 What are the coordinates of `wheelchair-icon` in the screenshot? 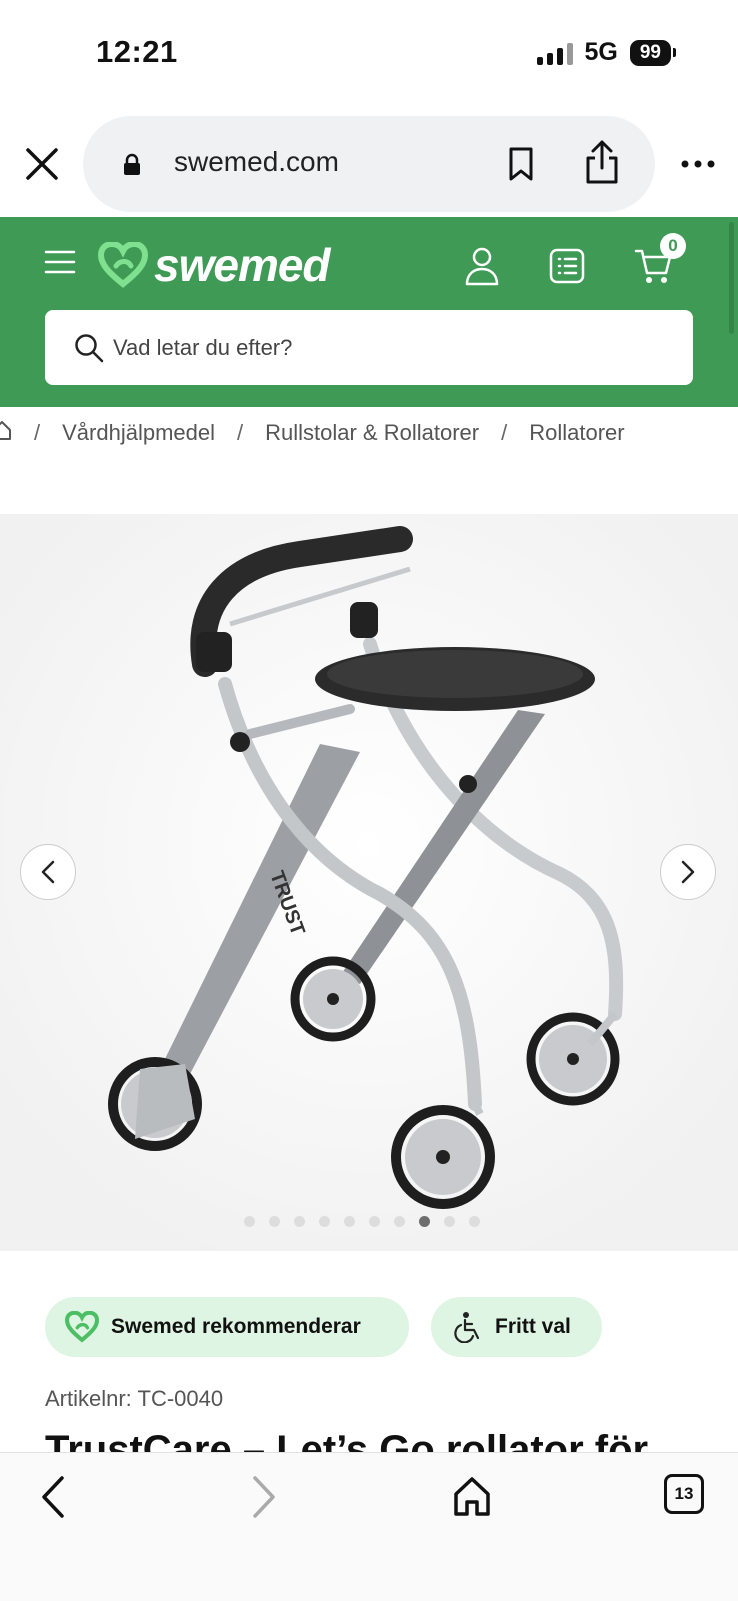 It's located at (467, 1327).